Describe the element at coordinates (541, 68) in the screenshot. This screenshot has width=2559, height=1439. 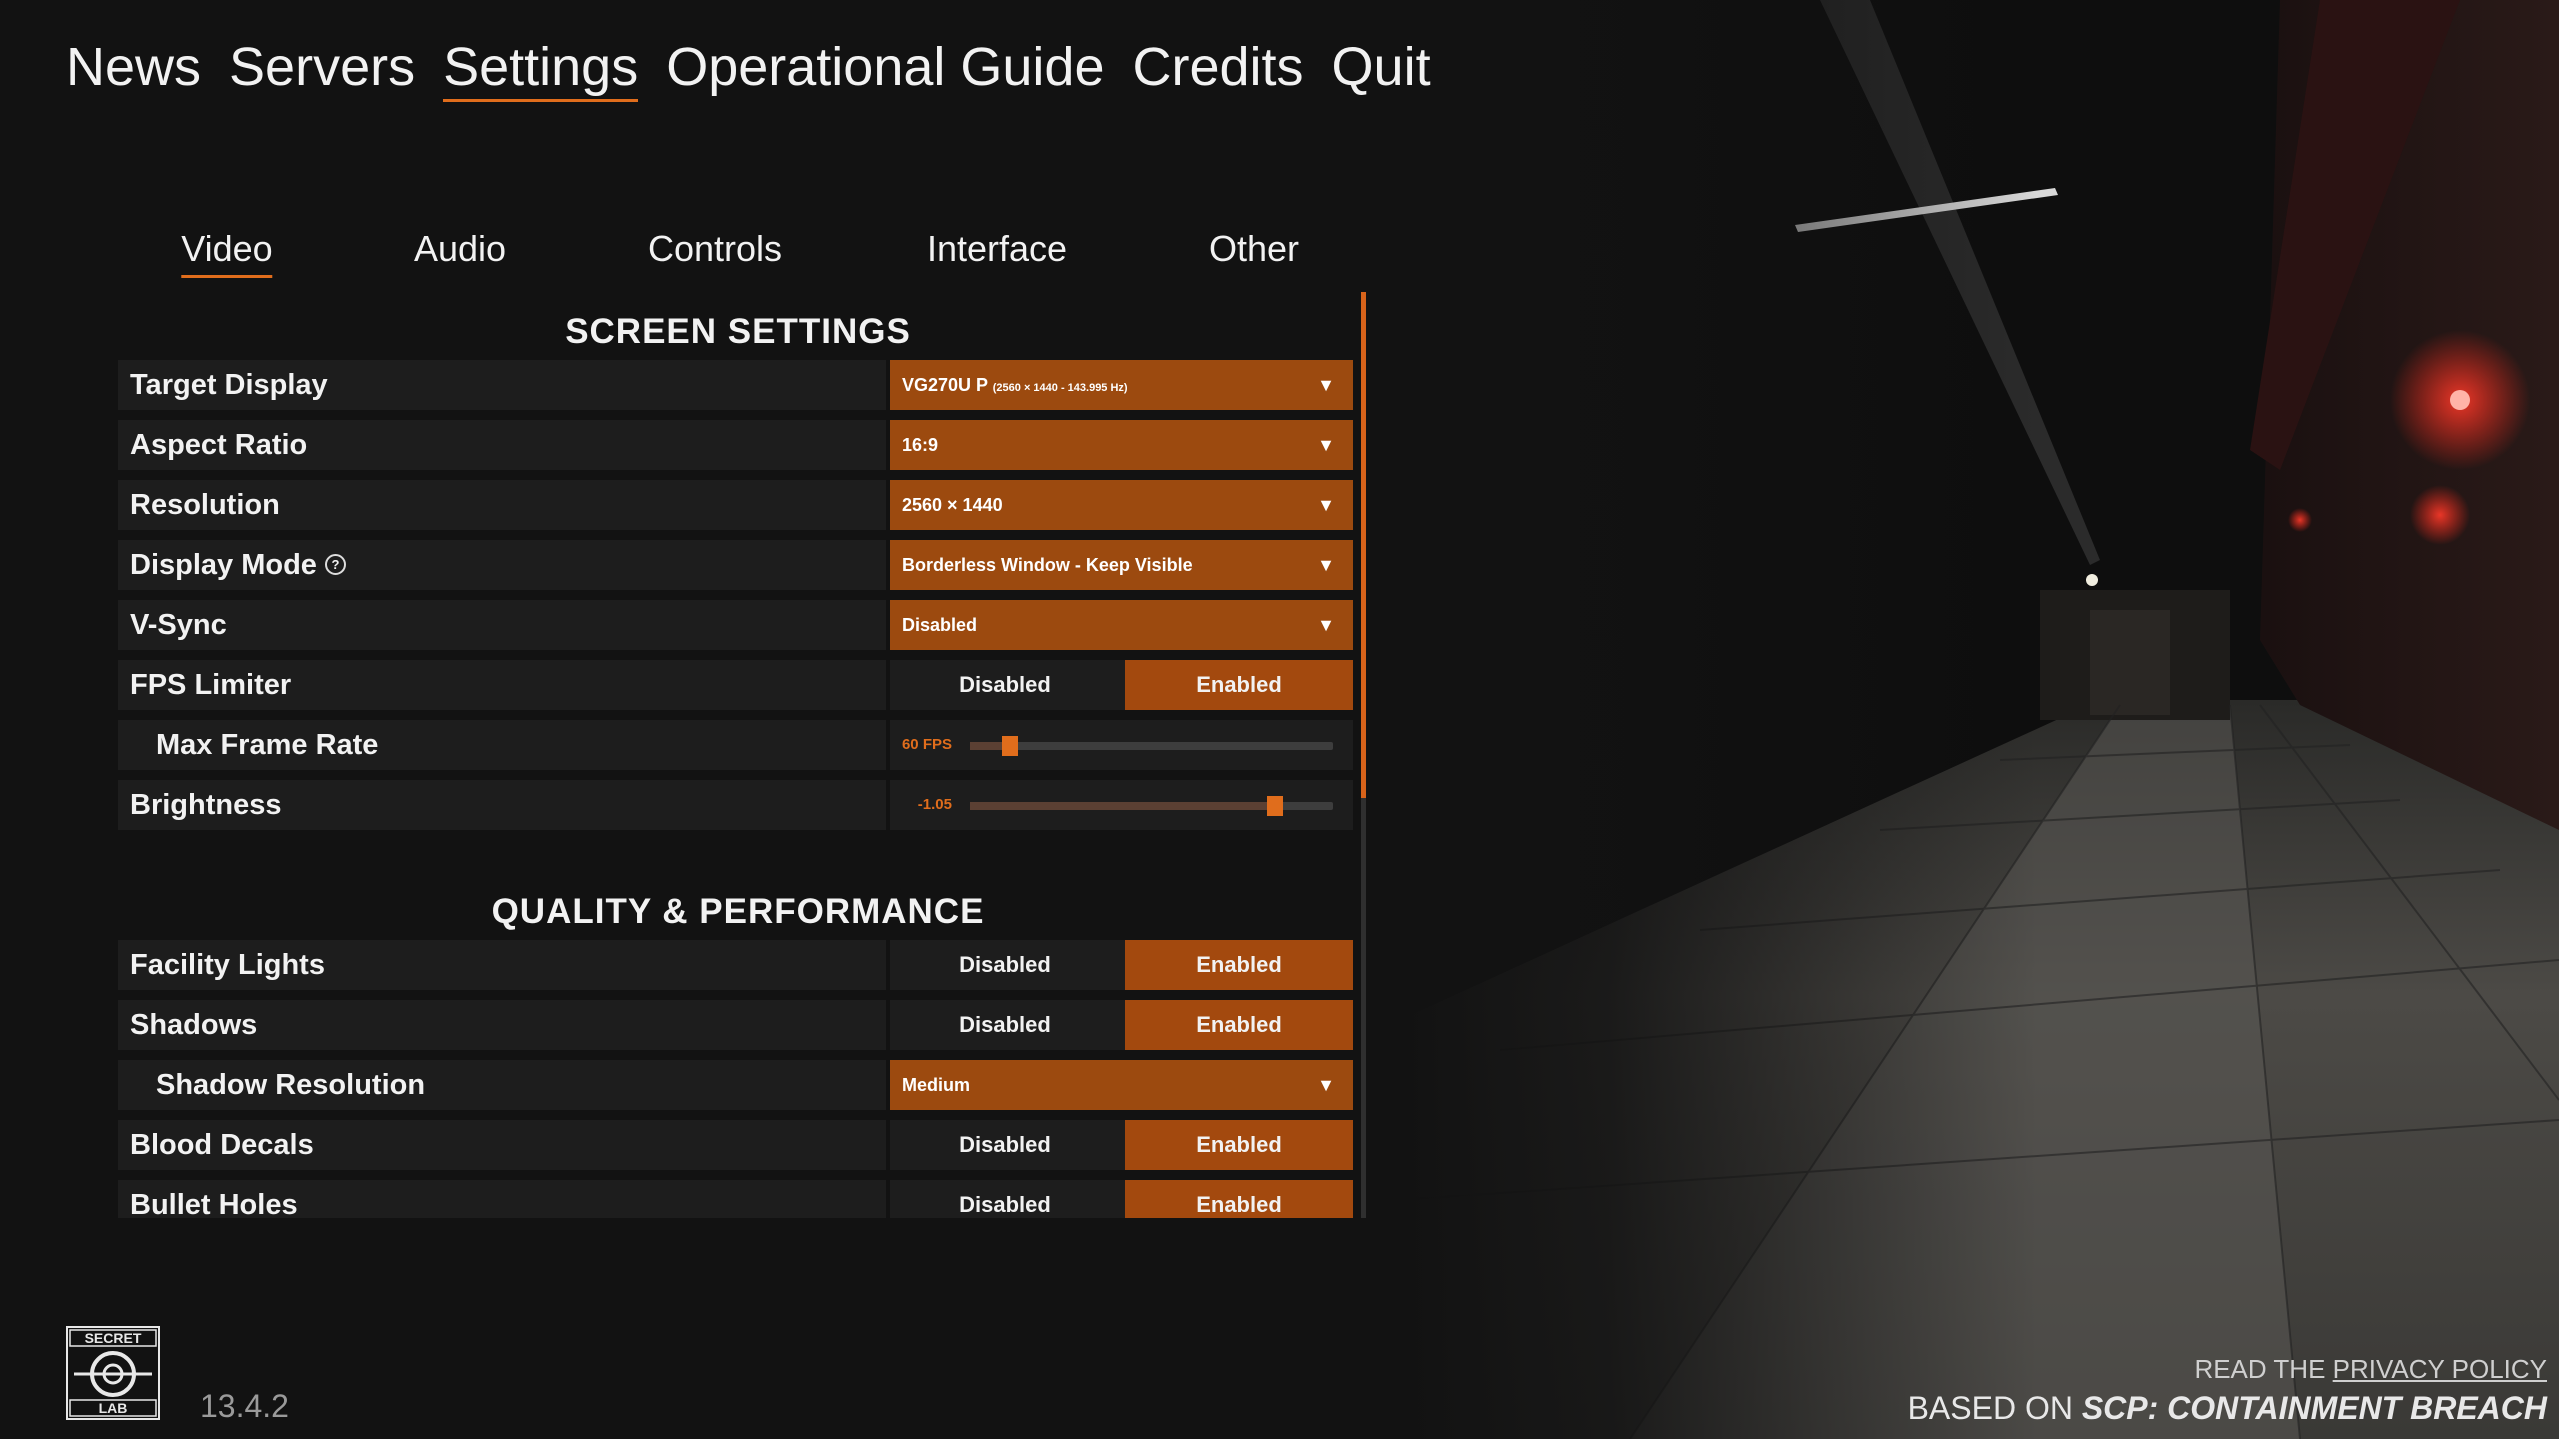
I see `menu-settings: Settings` at that location.